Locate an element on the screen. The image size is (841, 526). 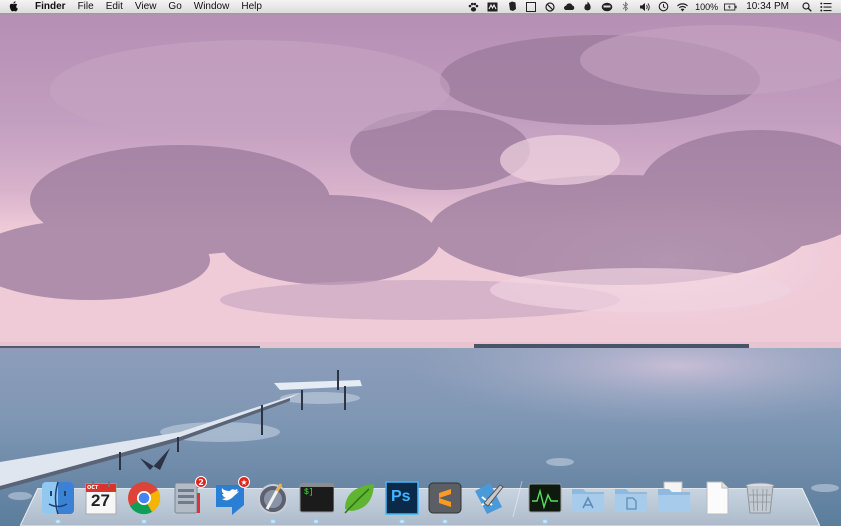
dock-documents-folder is located at coordinates (631, 498).